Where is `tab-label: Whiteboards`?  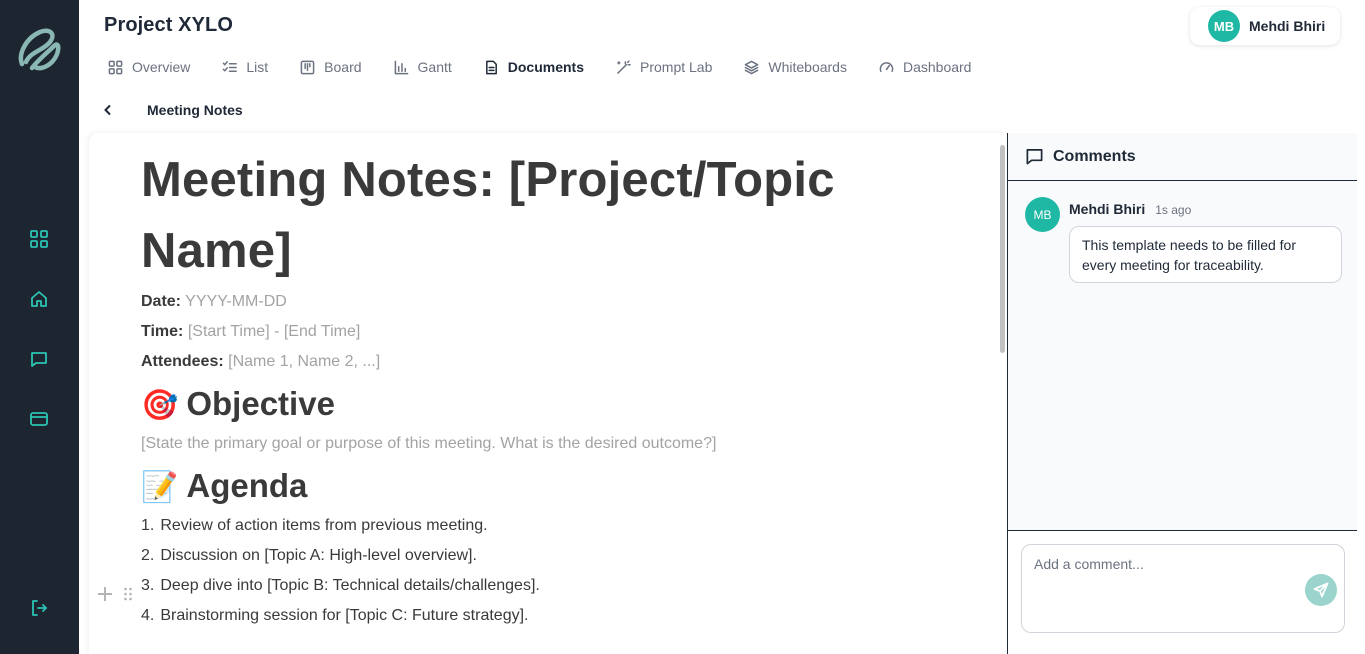 tab-label: Whiteboards is located at coordinates (807, 67).